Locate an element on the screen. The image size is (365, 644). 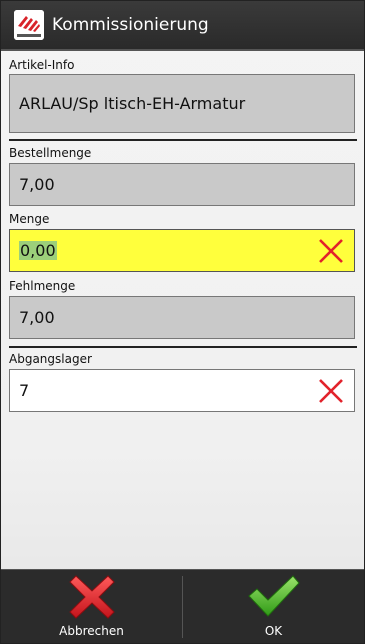
action-bar: Abbrechen OK is located at coordinates (182, 606).